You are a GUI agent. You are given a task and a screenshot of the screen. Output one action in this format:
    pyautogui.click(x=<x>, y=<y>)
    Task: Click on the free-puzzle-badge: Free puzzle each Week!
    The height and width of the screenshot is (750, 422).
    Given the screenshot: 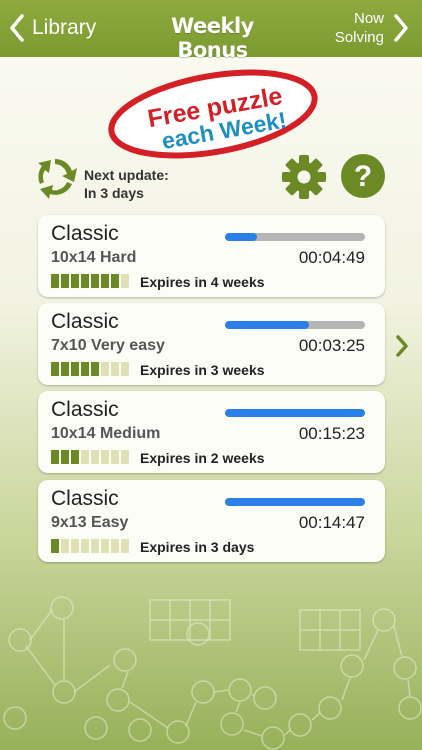 What is the action you would take?
    pyautogui.click(x=213, y=114)
    